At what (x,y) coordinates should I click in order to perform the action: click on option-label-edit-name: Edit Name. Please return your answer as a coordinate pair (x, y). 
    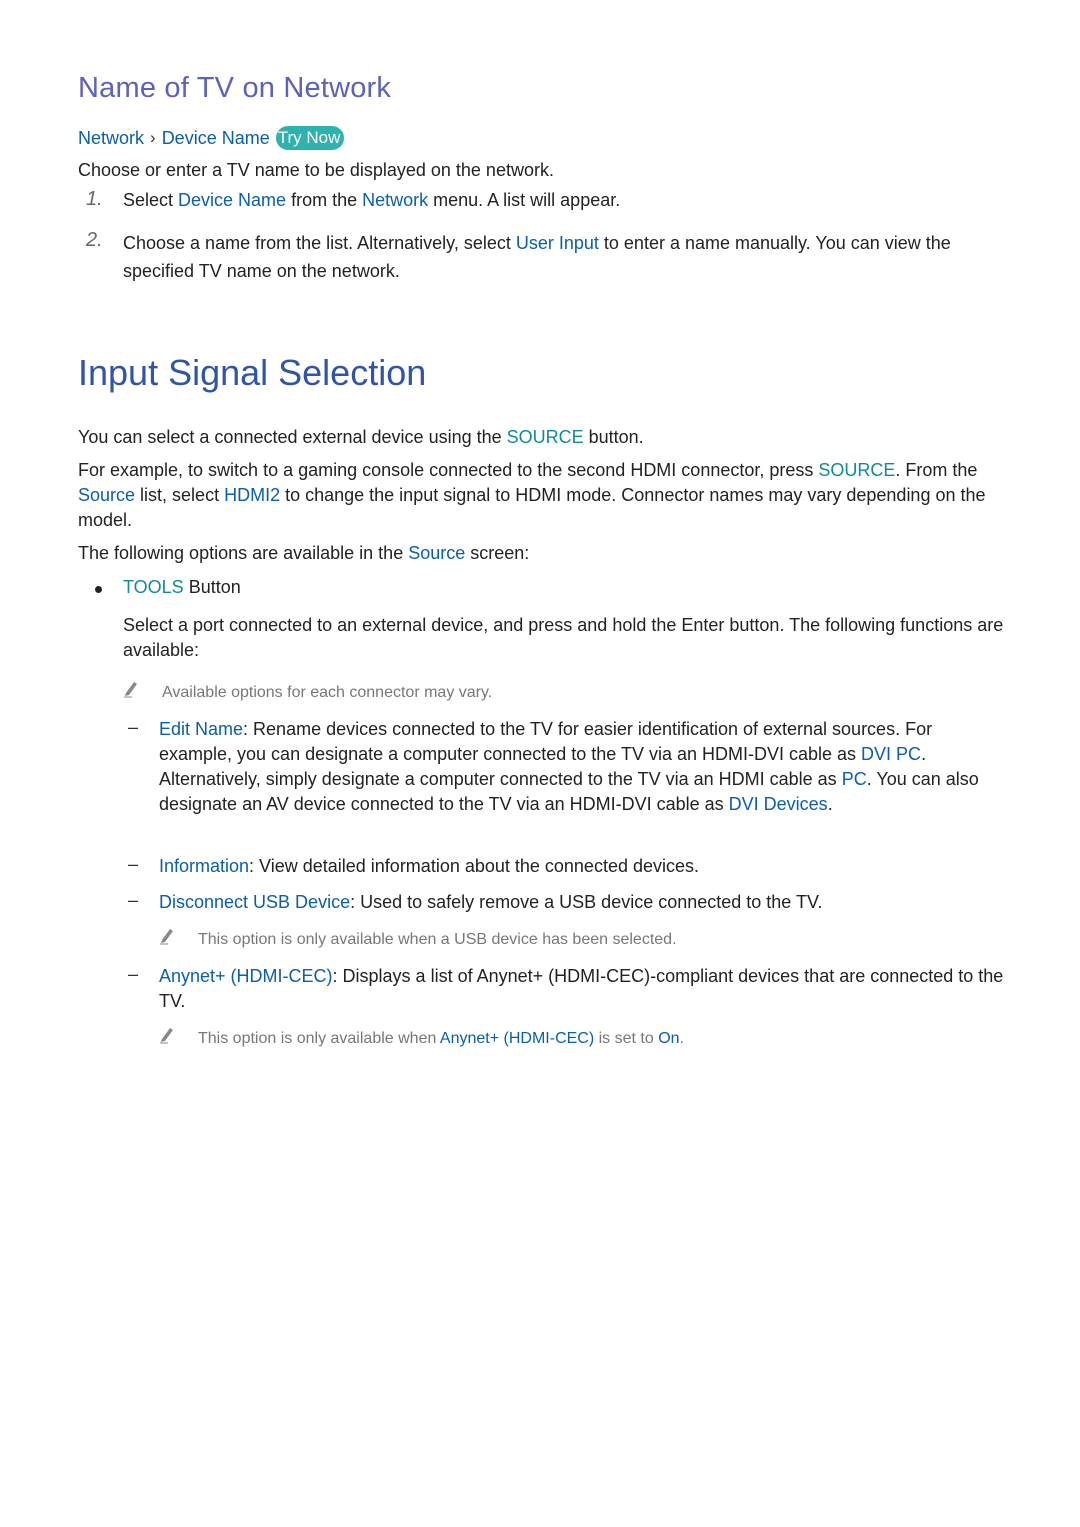
    Looking at the image, I should click on (201, 729).